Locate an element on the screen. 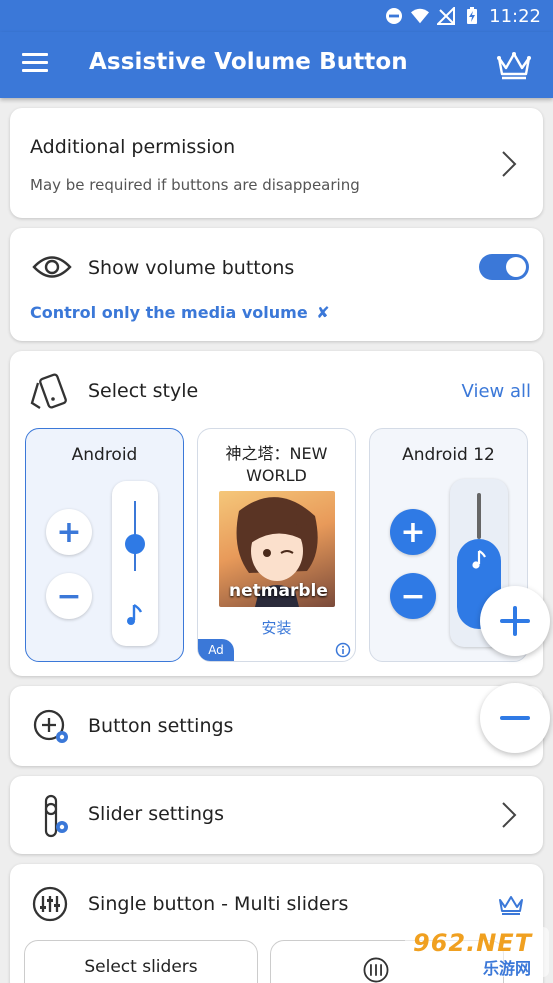  status-bar: 11:22 is located at coordinates (276, 16).